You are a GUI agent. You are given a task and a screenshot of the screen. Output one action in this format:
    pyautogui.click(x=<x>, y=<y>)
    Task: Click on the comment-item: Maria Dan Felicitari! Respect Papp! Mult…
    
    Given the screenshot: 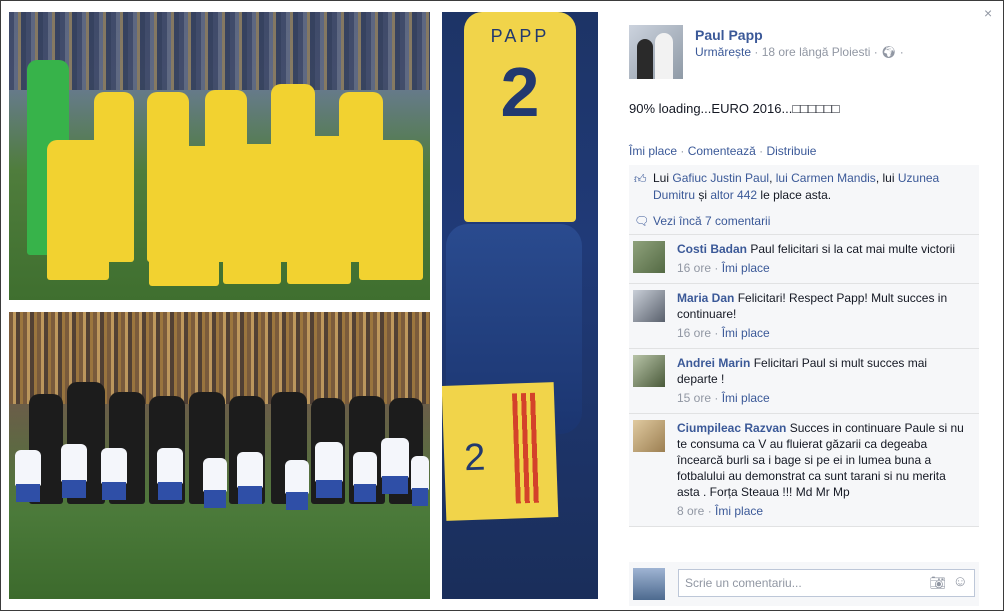 What is the action you would take?
    pyautogui.click(x=804, y=316)
    